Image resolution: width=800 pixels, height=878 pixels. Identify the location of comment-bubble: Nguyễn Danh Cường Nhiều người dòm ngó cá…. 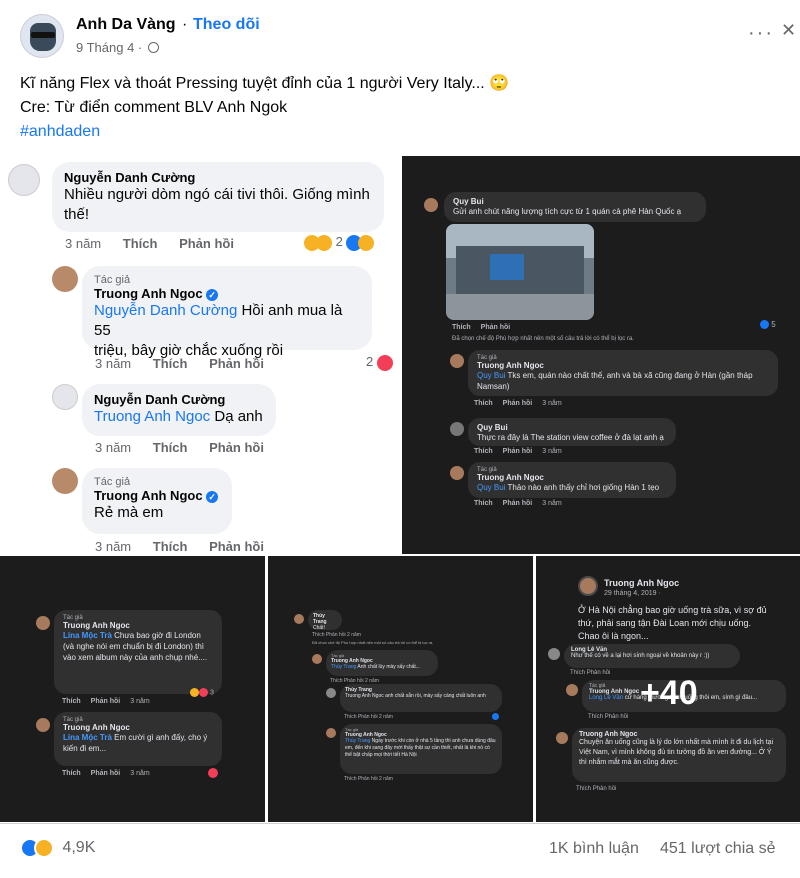
(218, 197).